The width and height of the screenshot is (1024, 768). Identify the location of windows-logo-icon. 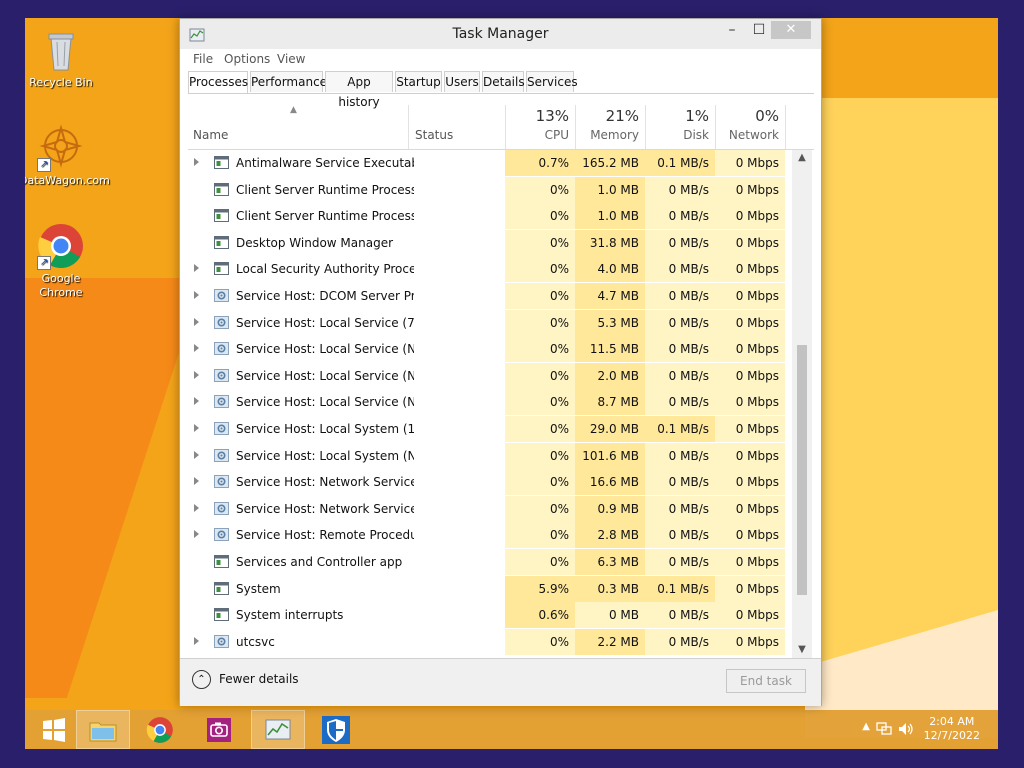
(54, 729).